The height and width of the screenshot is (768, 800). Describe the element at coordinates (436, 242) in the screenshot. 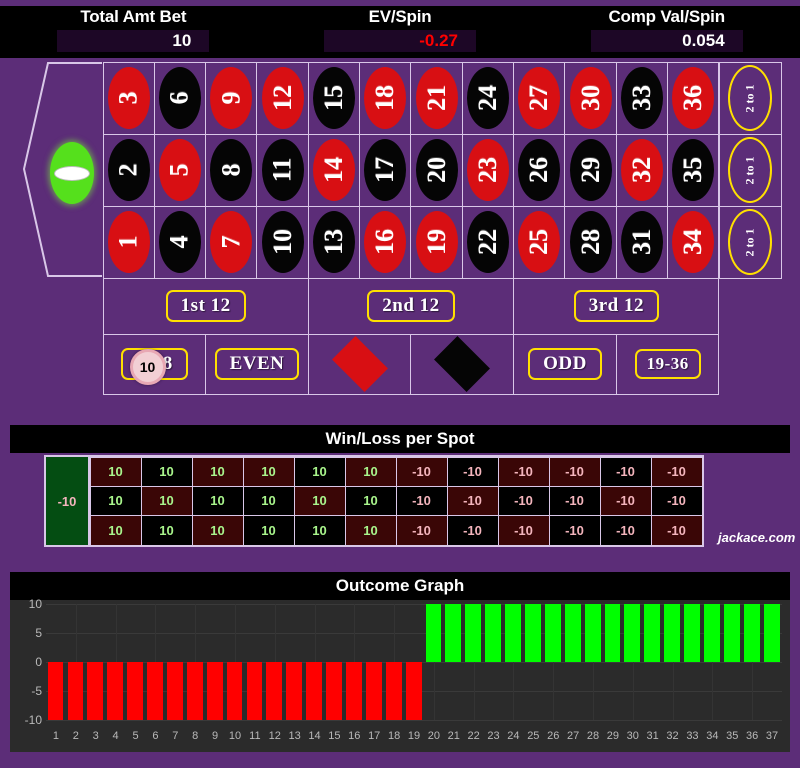

I see `bet-number-19: 19` at that location.